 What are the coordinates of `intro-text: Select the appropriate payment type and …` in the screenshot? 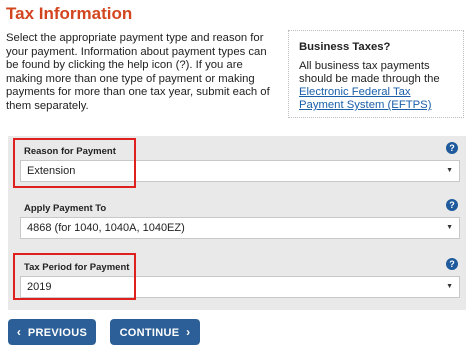 It's located at (138, 72).